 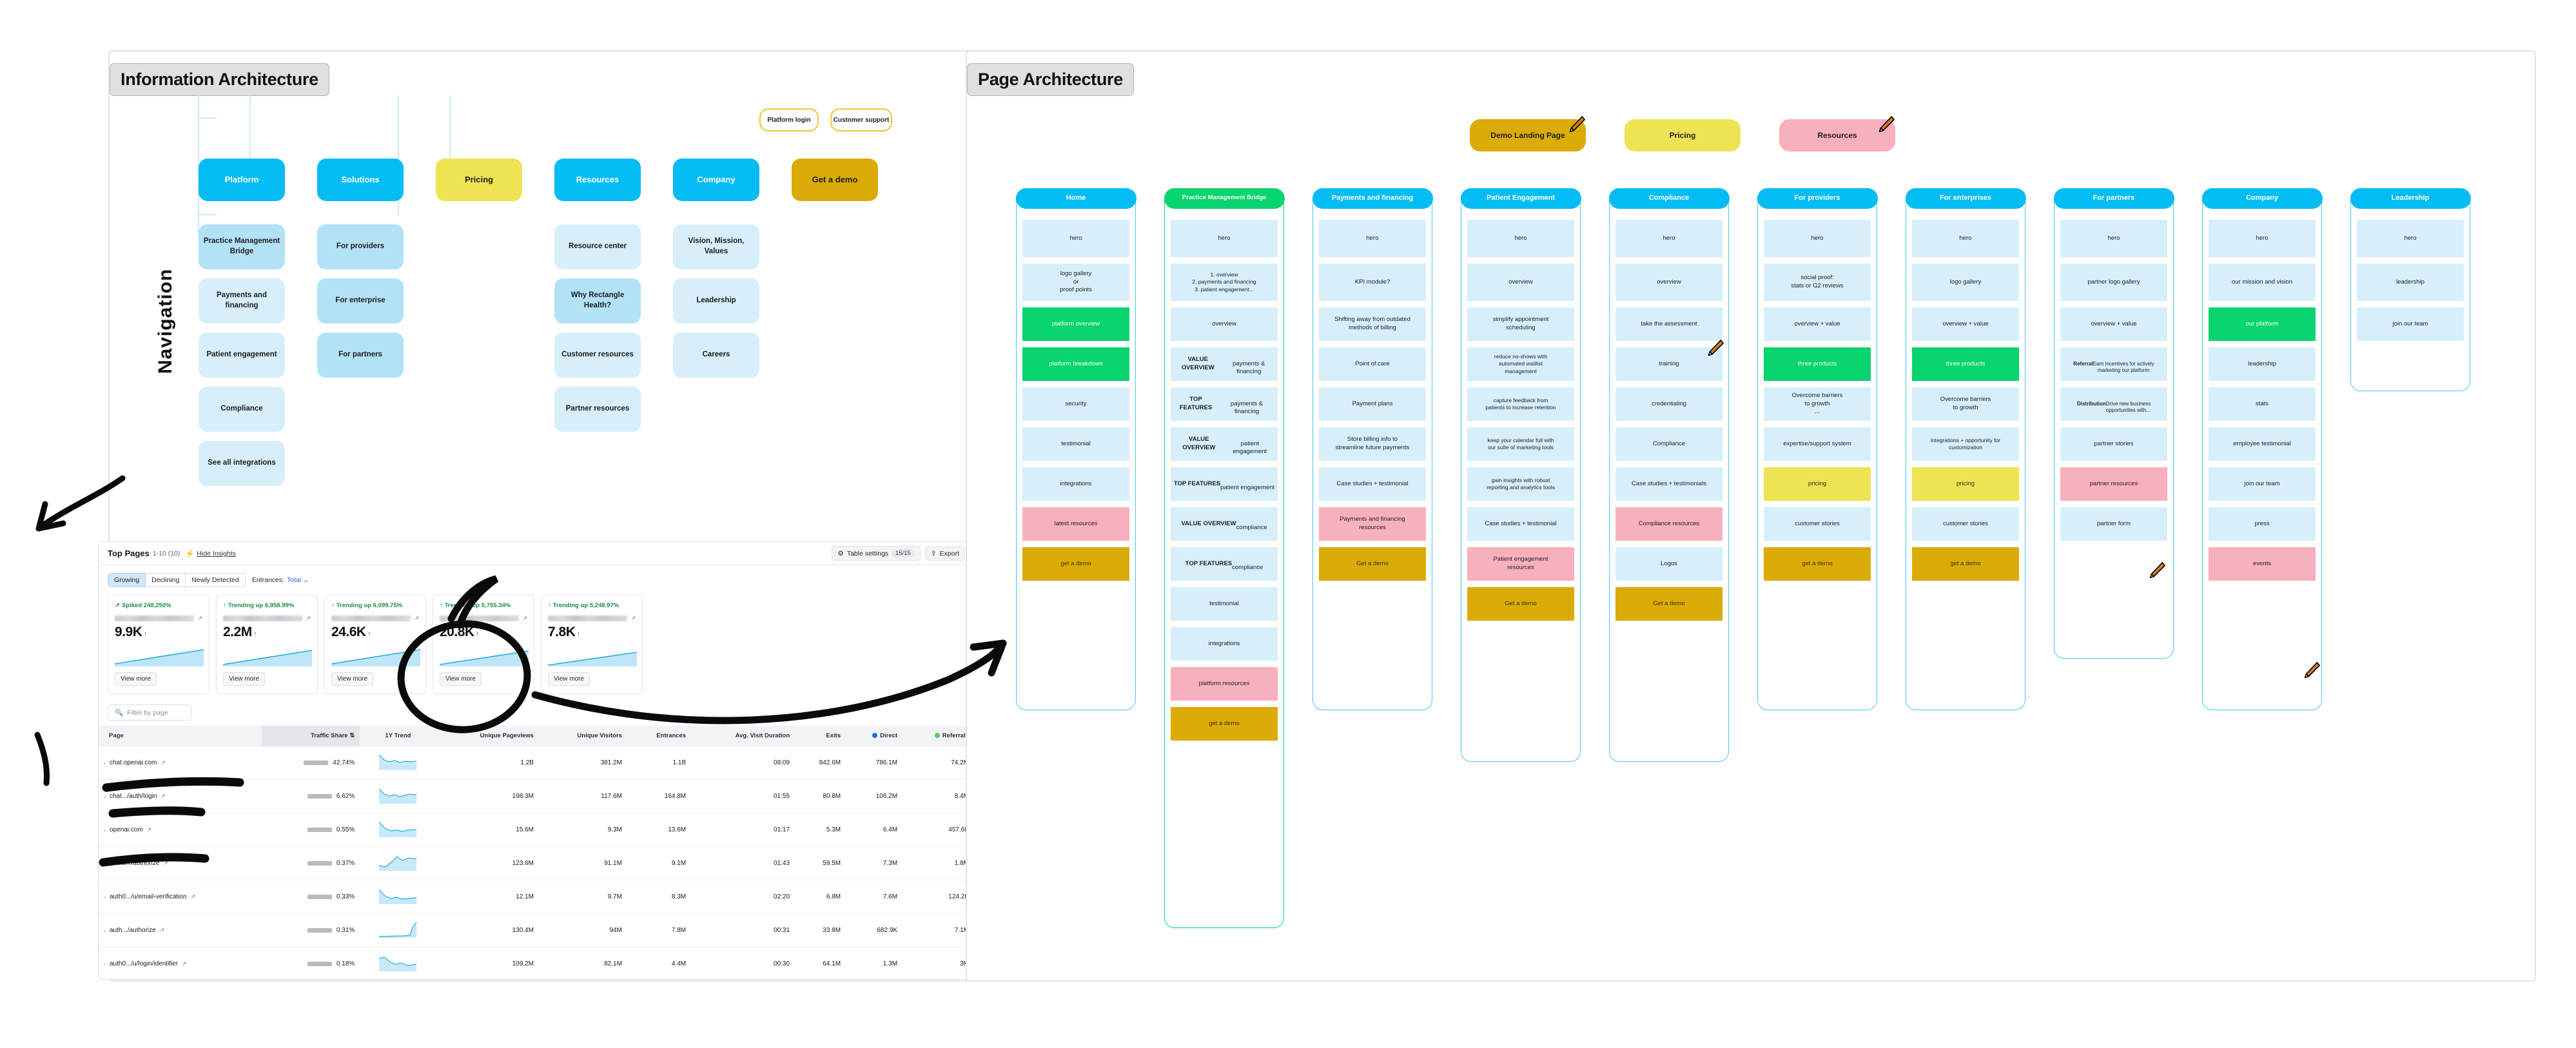 What do you see at coordinates (597, 246) in the screenshot?
I see `ia-child-resource-center: Resource center` at bounding box center [597, 246].